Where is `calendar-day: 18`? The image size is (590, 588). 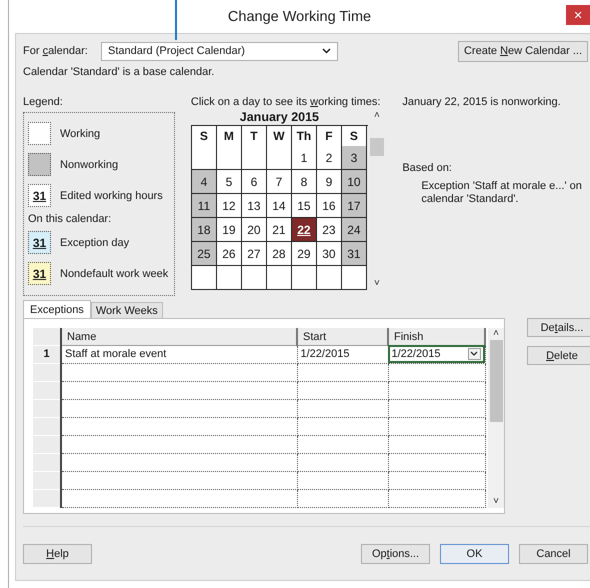
calendar-day: 18 is located at coordinates (204, 230).